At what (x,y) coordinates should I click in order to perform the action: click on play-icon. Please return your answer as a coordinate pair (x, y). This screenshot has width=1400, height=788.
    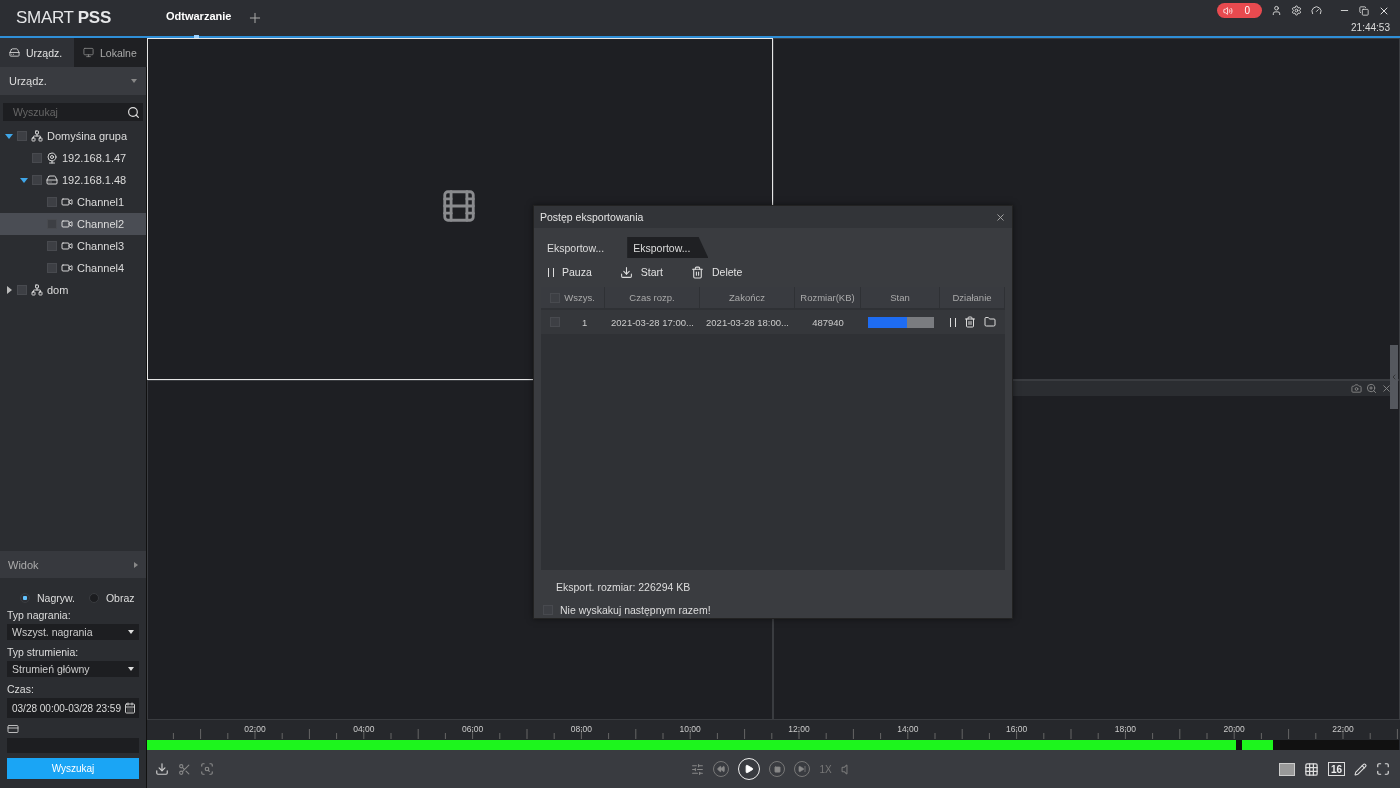
    Looking at the image, I should click on (749, 769).